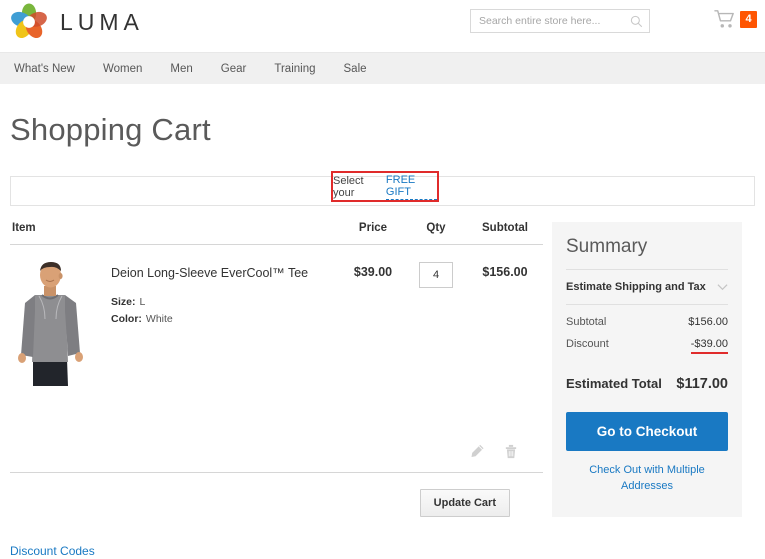 This screenshot has height=559, width=765. What do you see at coordinates (647, 431) in the screenshot?
I see `go-to-checkout-button: Go to Checkout` at bounding box center [647, 431].